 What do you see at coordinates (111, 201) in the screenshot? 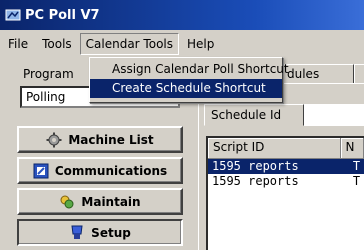
I see `maintain-label: Maintain` at bounding box center [111, 201].